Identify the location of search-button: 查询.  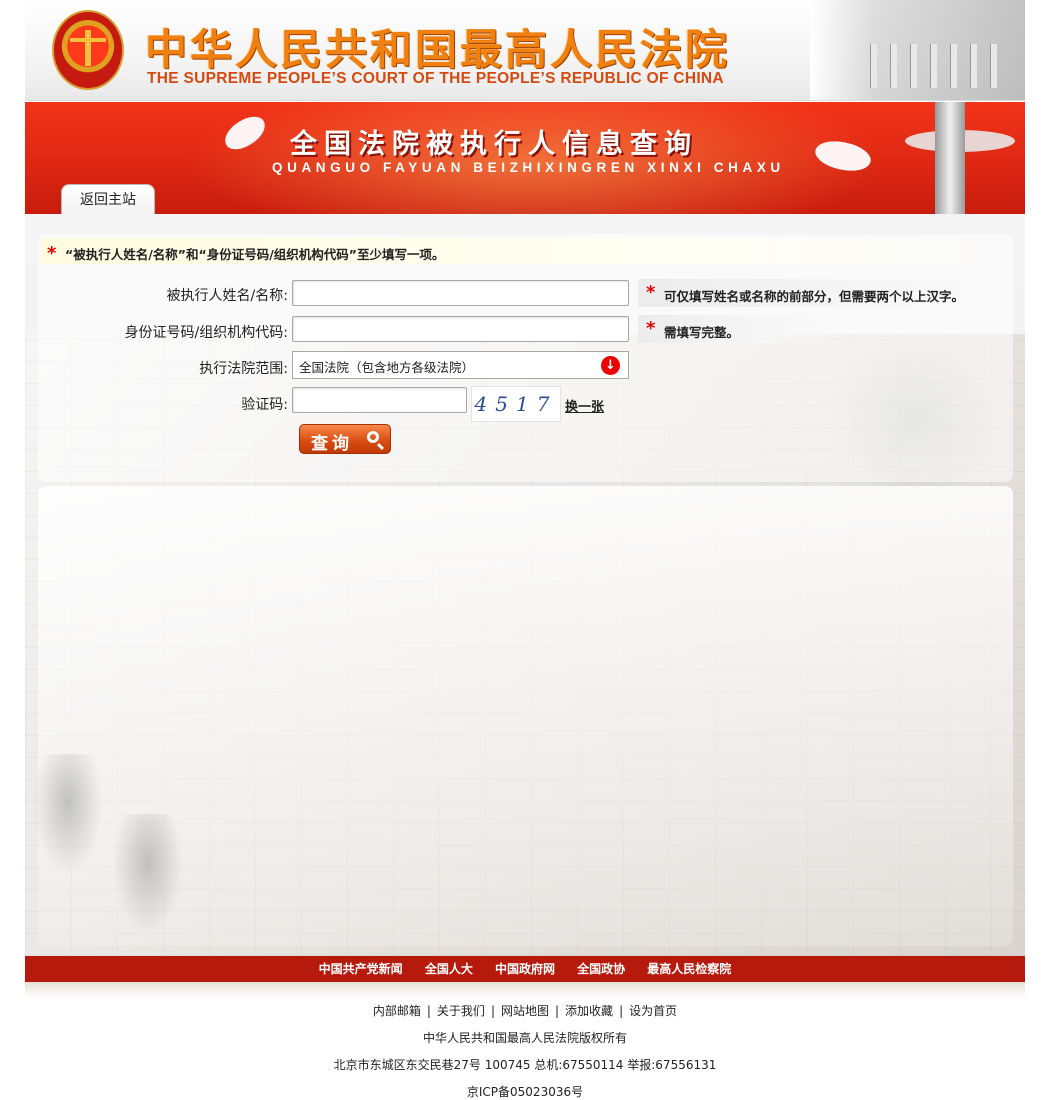
(345, 439).